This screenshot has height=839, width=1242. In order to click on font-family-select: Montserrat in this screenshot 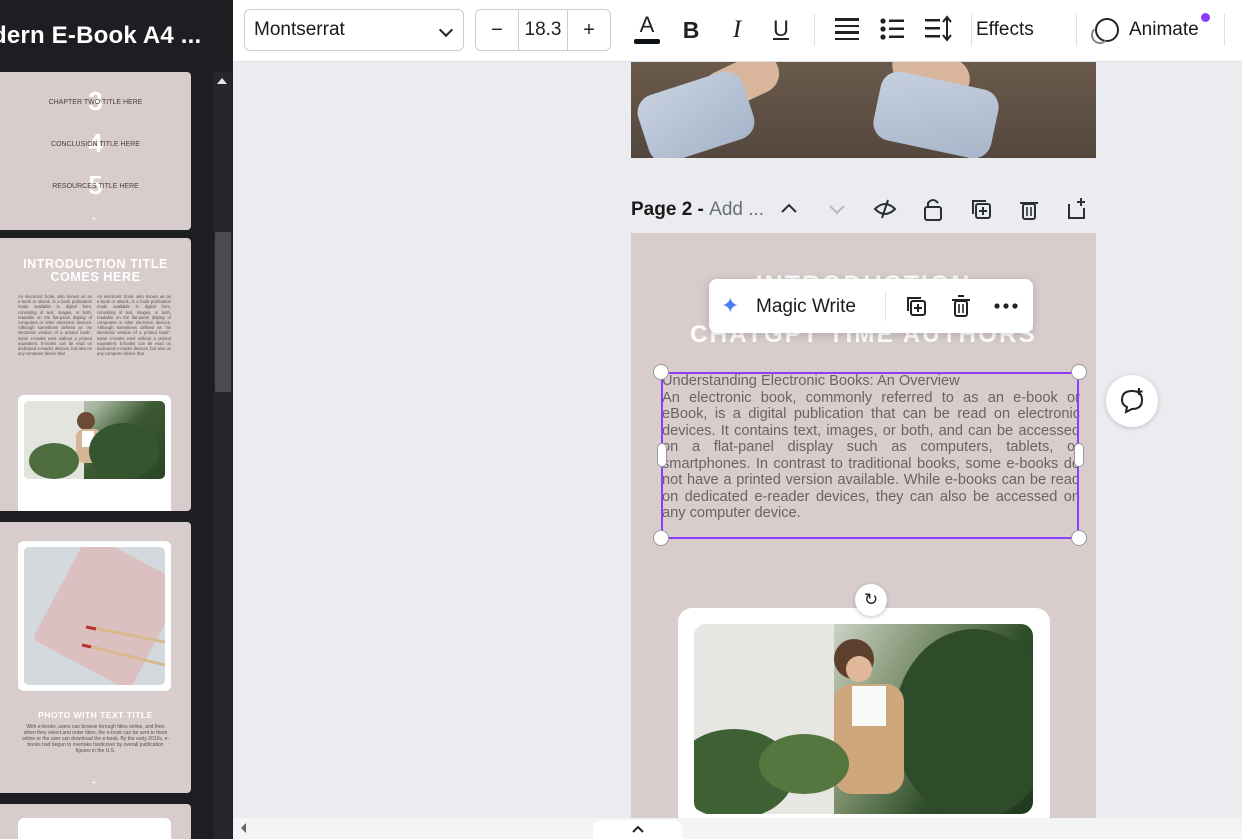, I will do `click(354, 30)`.